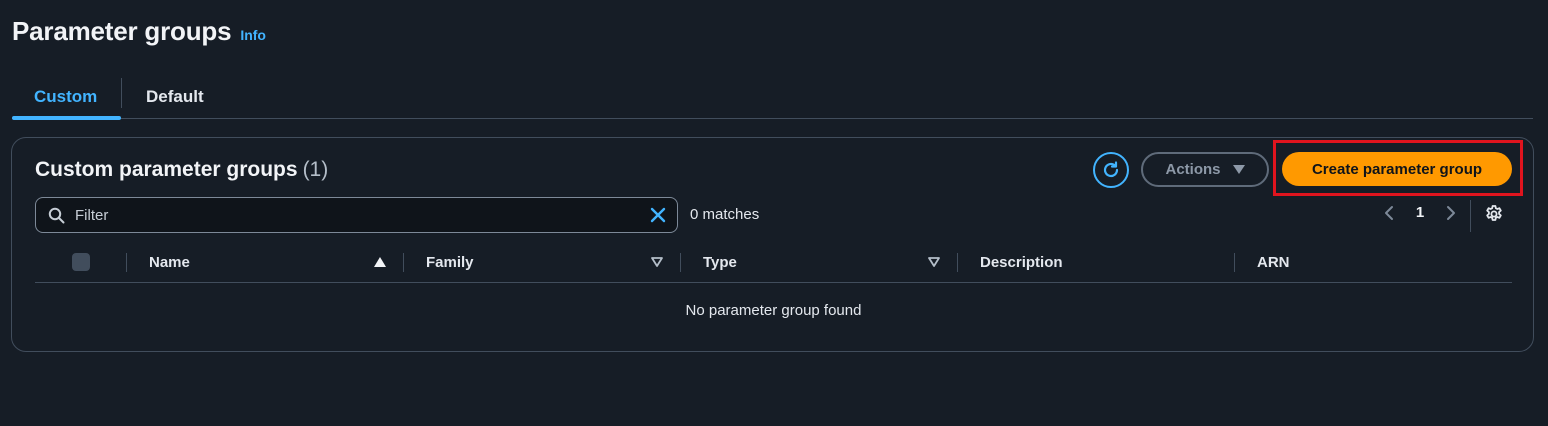 This screenshot has width=1548, height=426. I want to click on column-header-type: Type, so click(720, 262).